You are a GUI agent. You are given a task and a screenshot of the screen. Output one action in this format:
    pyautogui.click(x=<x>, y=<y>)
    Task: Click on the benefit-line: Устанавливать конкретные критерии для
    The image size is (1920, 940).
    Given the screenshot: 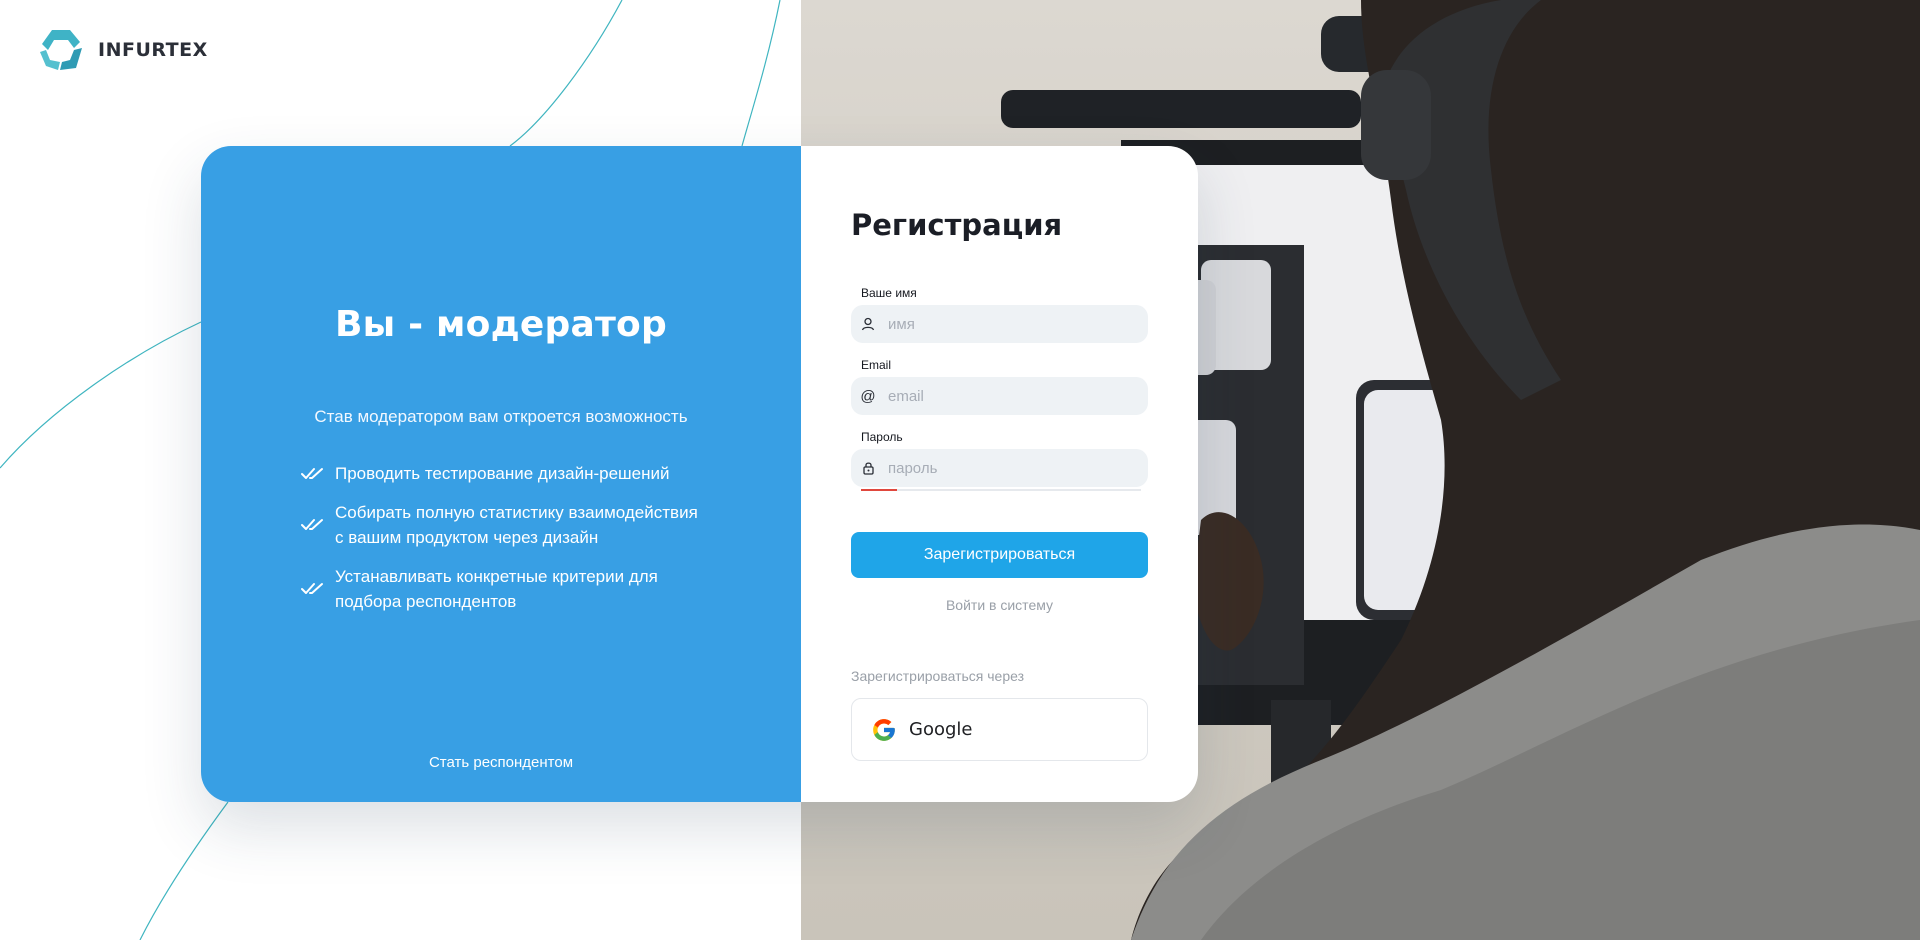 What is the action you would take?
    pyautogui.click(x=496, y=576)
    